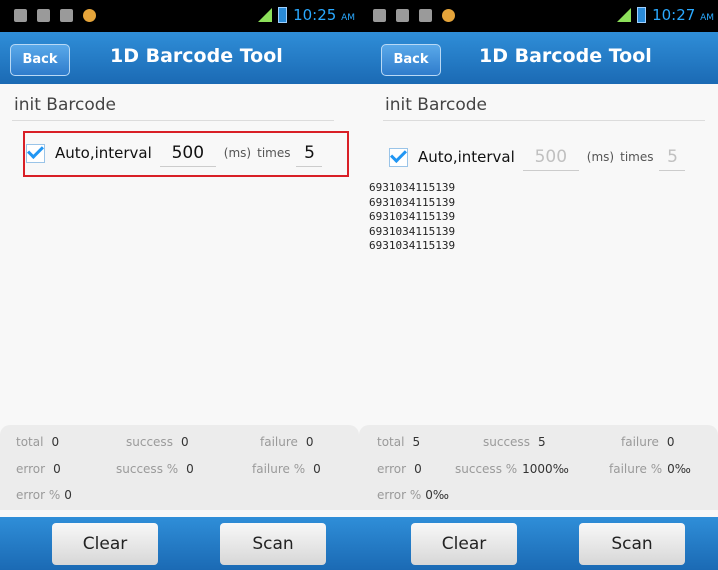  I want to click on ms-label: (ms), so click(600, 157).